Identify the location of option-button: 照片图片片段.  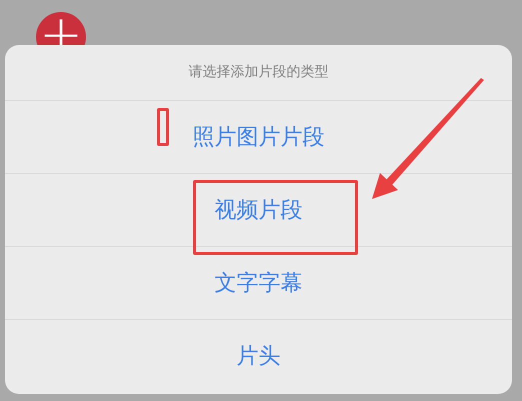
(258, 137).